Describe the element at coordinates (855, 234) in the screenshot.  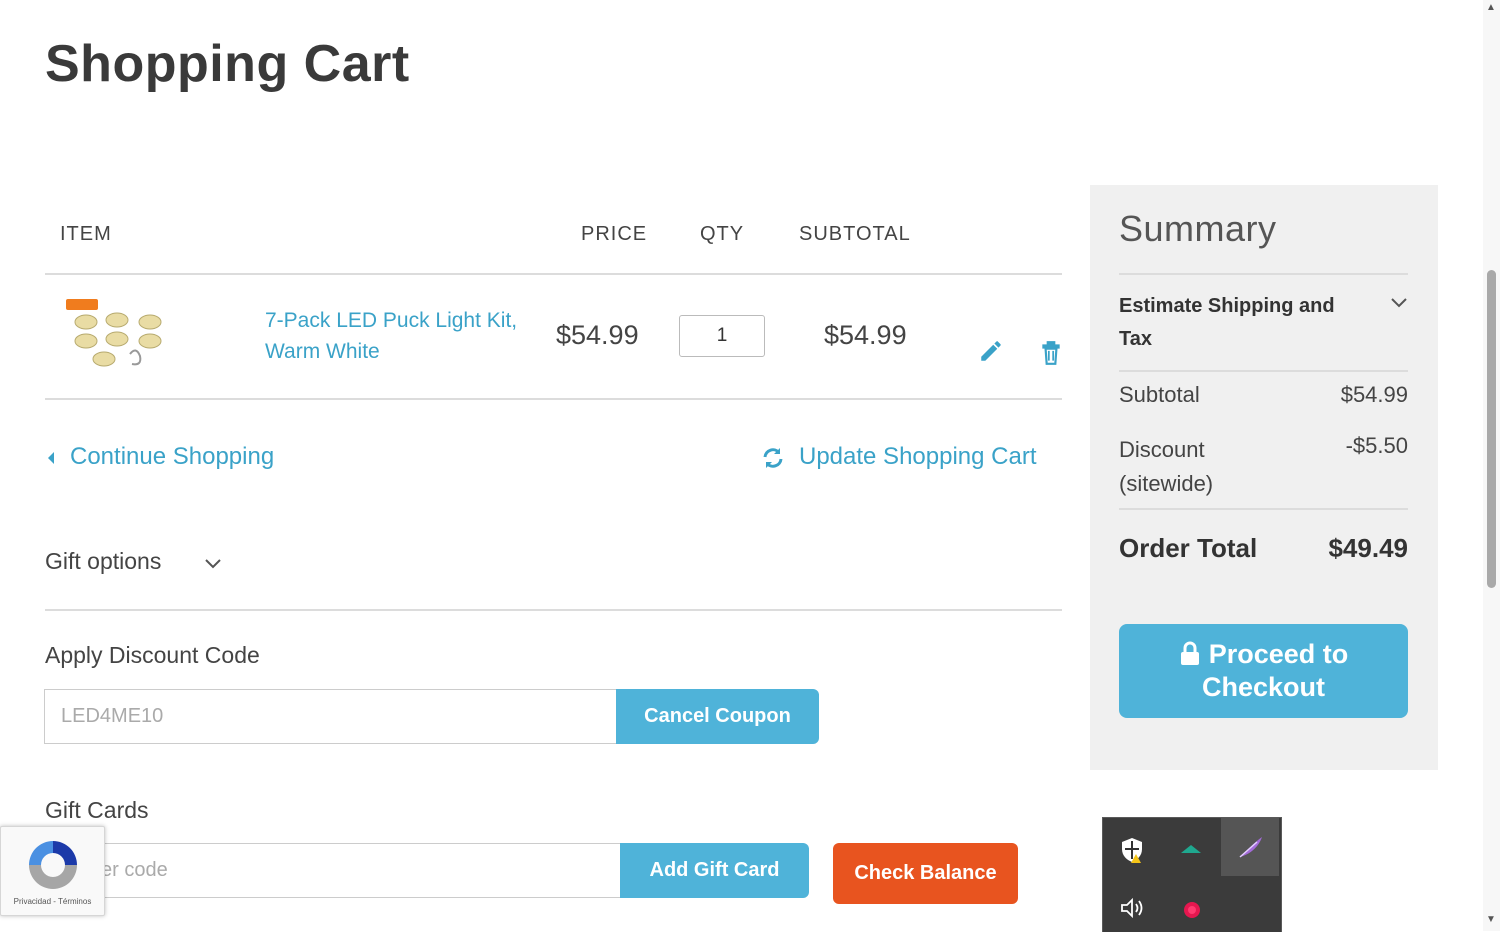
I see `col-header-subtotal: SUBTOTAL` at that location.